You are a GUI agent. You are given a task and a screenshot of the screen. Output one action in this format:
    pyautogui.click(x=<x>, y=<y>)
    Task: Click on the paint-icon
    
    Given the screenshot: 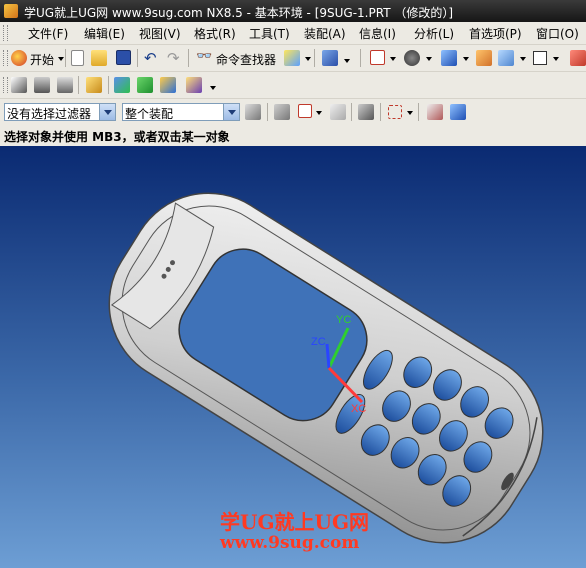 What is the action you would take?
    pyautogui.click(x=484, y=58)
    